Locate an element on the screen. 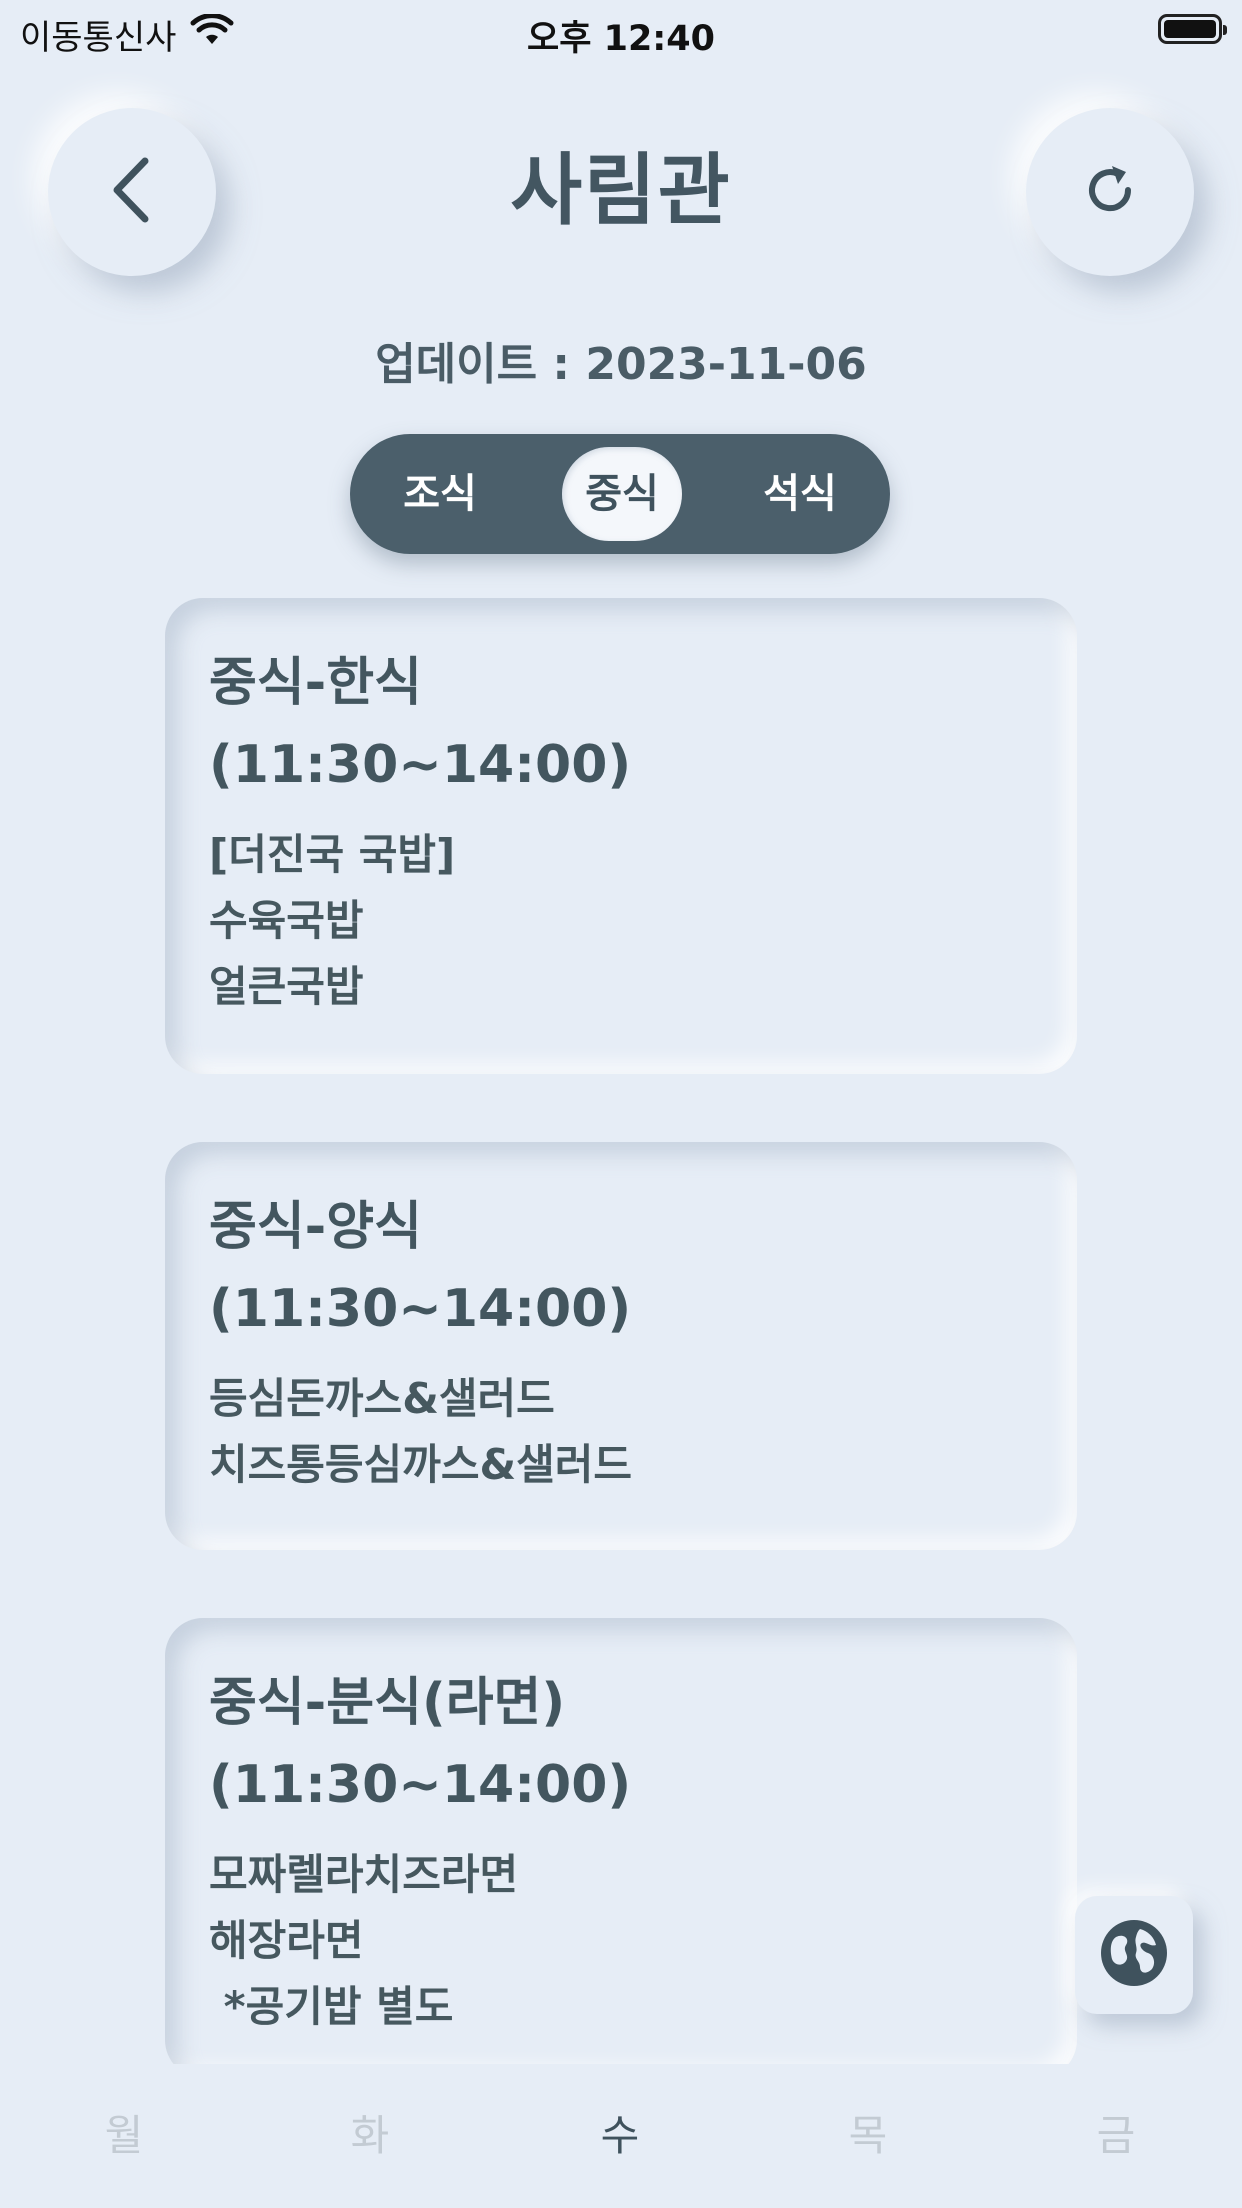 The width and height of the screenshot is (1242, 2208). menu-item: 수육국밥 is located at coordinates (286, 920).